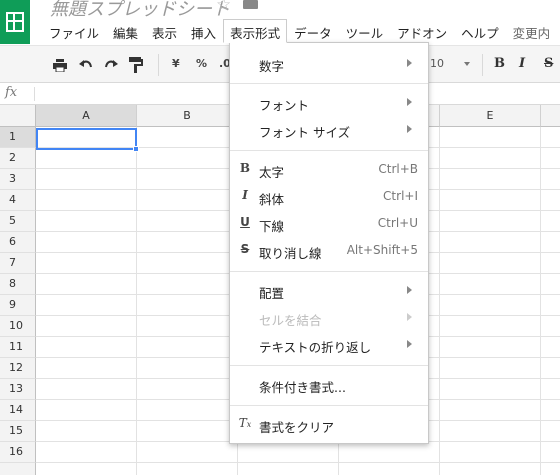  Describe the element at coordinates (86, 65) in the screenshot. I see `undo-icon` at that location.